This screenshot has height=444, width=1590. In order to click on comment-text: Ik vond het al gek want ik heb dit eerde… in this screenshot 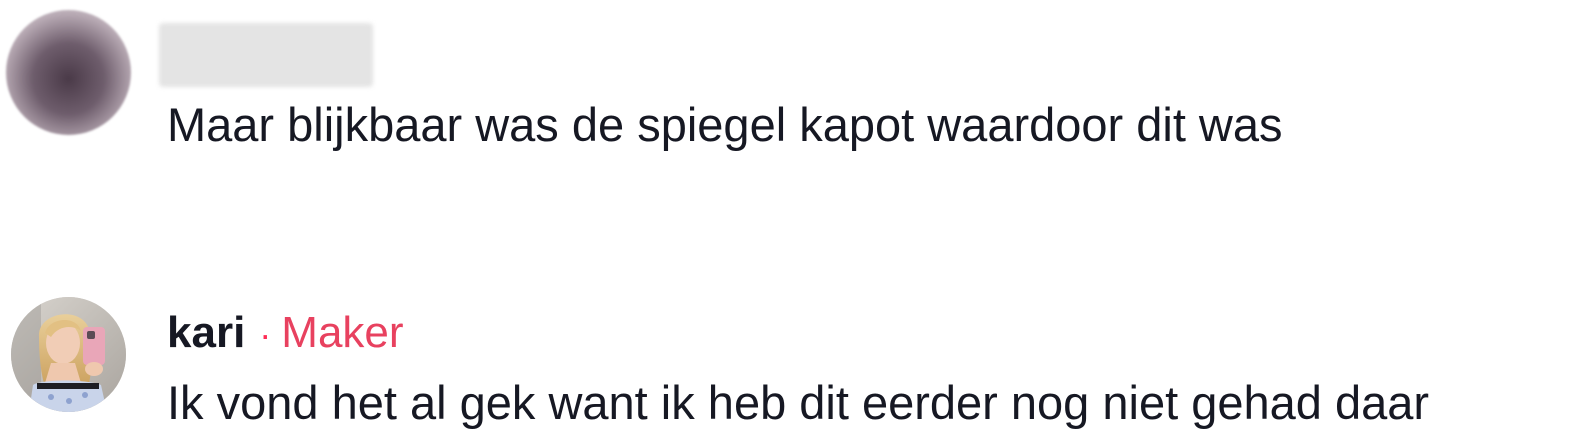, I will do `click(798, 402)`.